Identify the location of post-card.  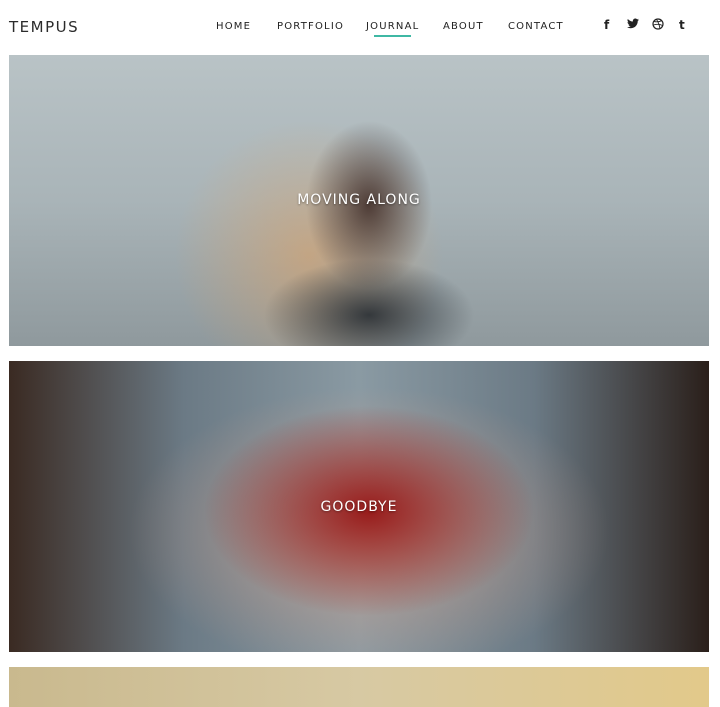
(359, 687).